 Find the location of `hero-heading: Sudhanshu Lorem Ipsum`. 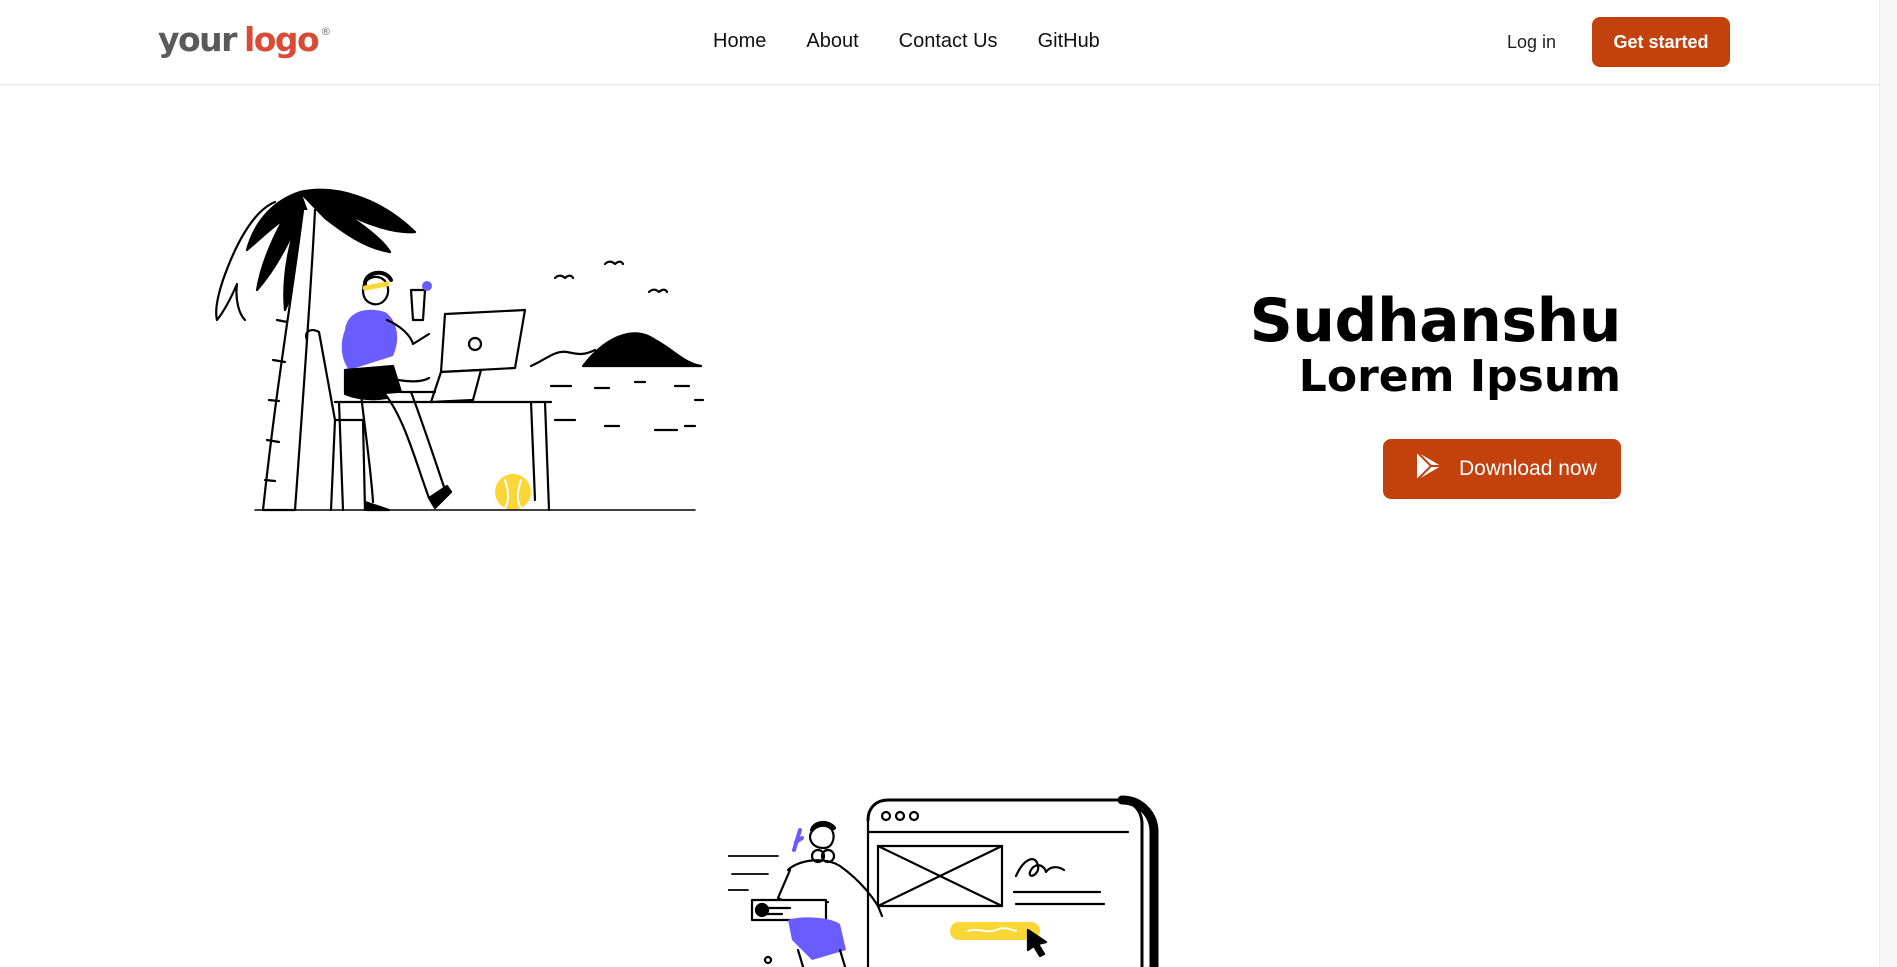

hero-heading: Sudhanshu Lorem Ipsum is located at coordinates (1435, 344).